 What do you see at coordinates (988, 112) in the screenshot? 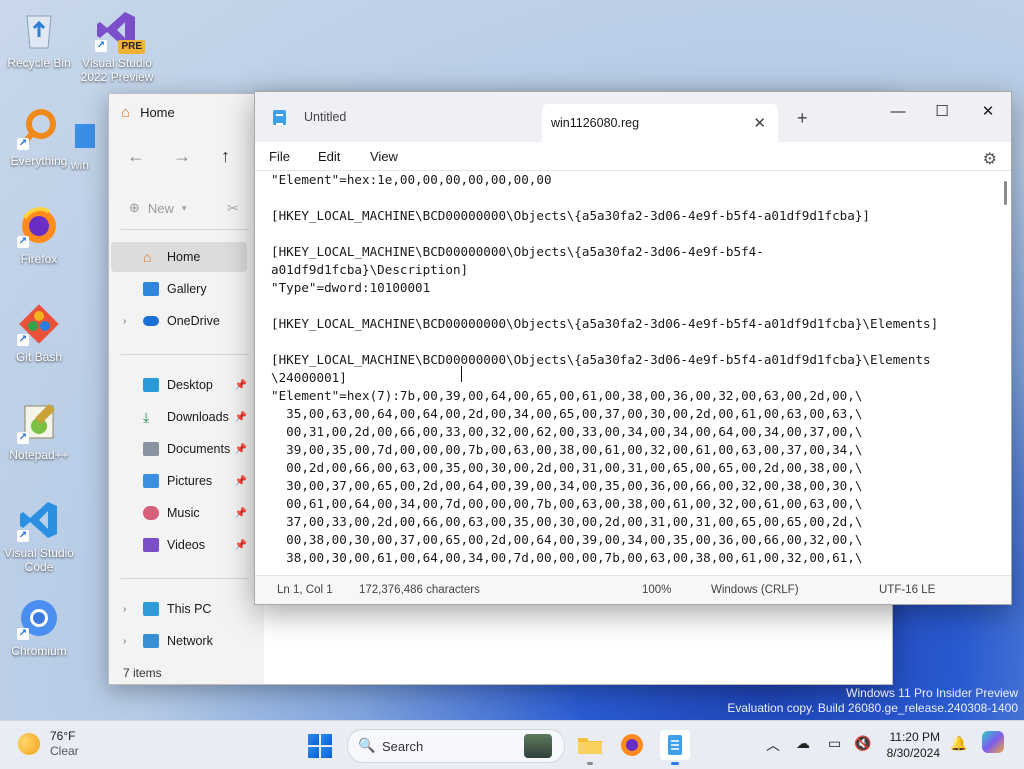
I see `close-window-button: ✕` at bounding box center [988, 112].